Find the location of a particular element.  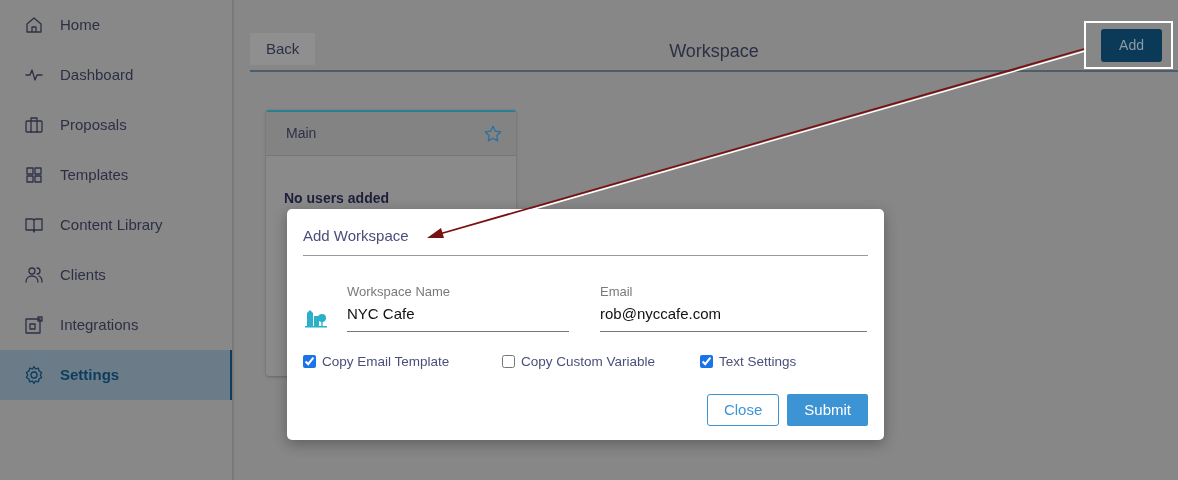

sidebar-item: Integrations is located at coordinates (116, 325).